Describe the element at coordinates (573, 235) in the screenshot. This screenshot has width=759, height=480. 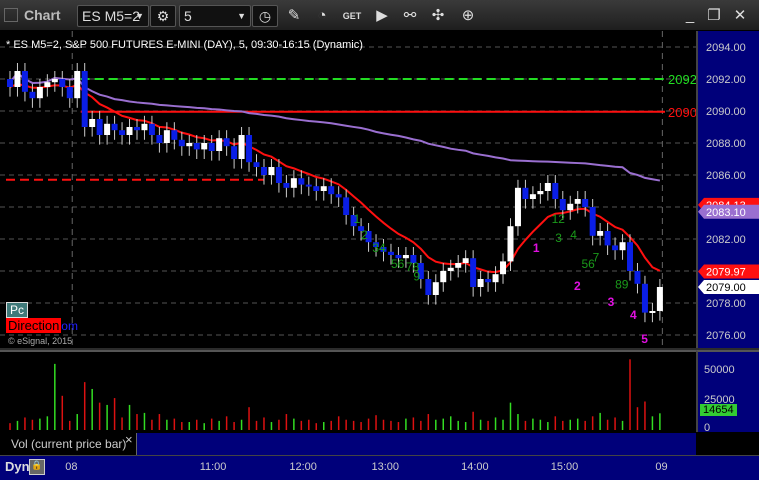
I see `count-label-green: 4` at that location.